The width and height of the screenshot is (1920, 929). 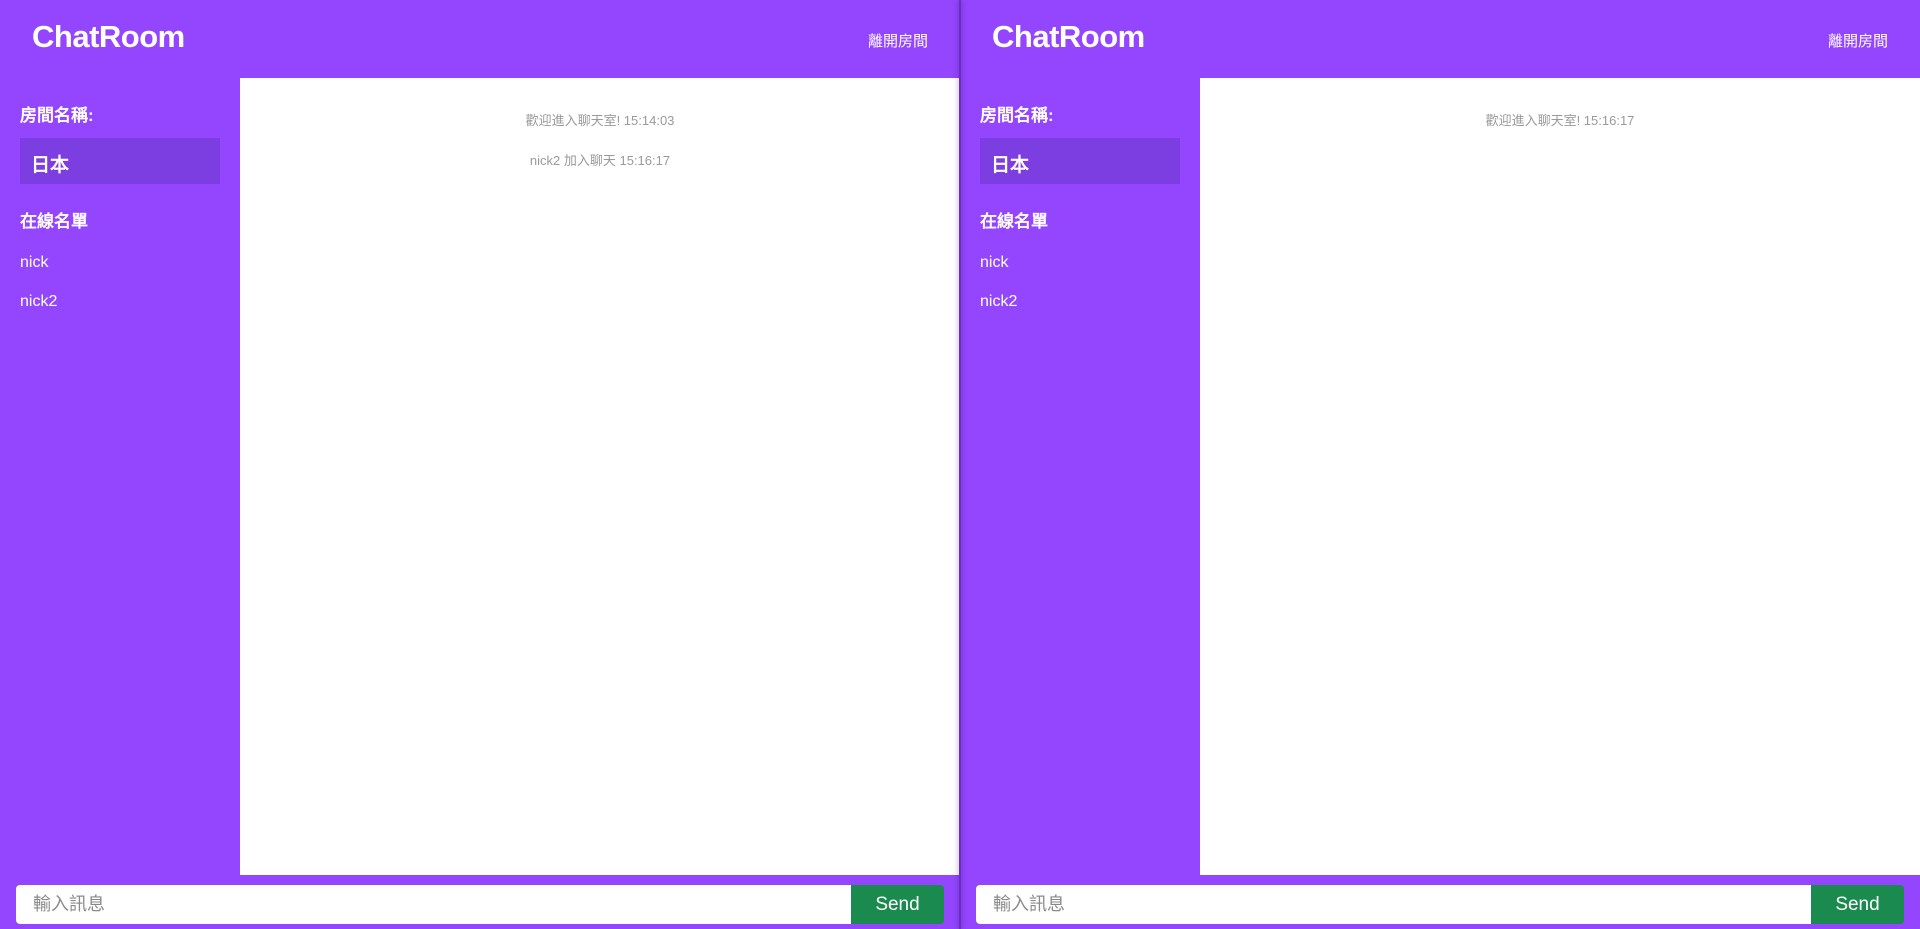 I want to click on system-message: 歡迎進入聊天室! 15:16:17, so click(x=1560, y=120).